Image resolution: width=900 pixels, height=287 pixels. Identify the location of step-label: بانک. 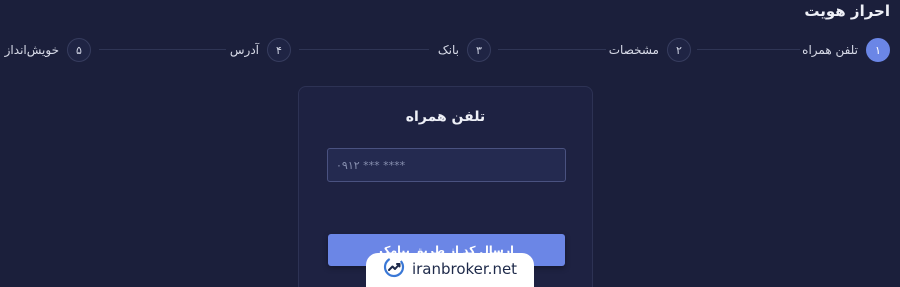
(448, 50).